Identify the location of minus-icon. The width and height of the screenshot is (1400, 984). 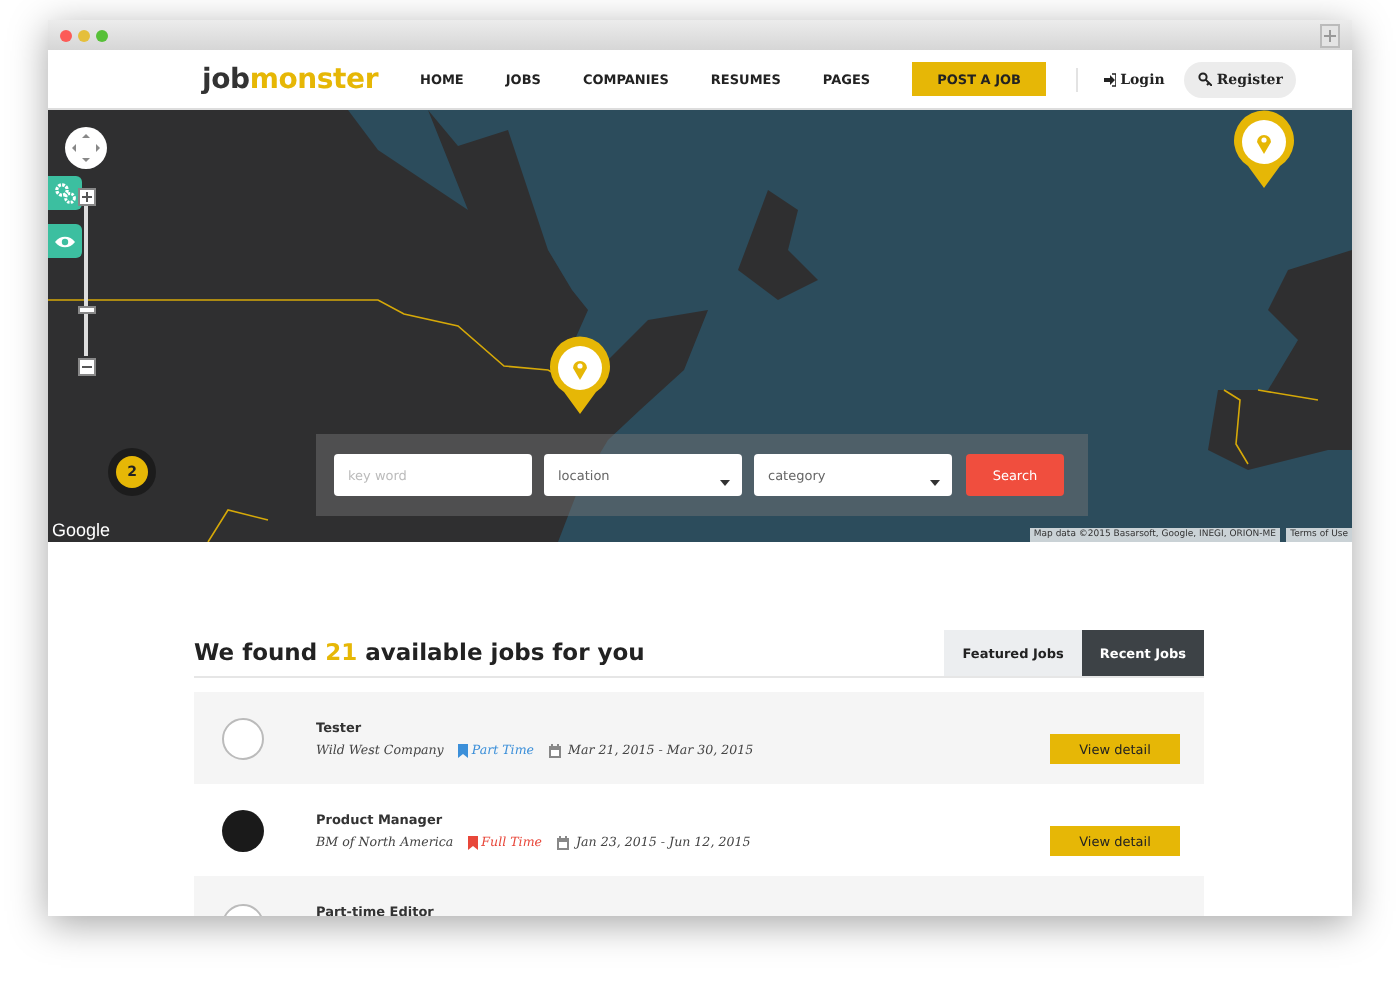
(87, 367).